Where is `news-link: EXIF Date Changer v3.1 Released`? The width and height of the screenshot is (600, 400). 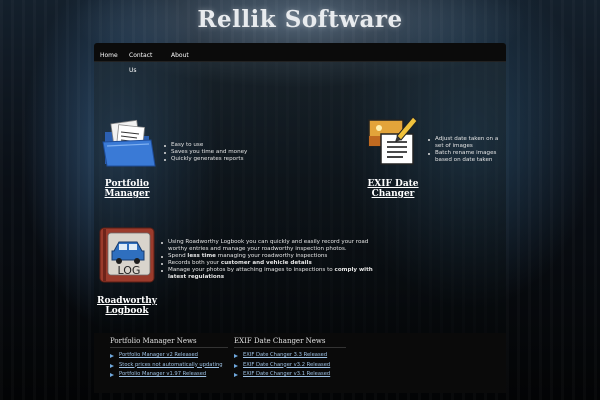 news-link: EXIF Date Changer v3.1 Released is located at coordinates (290, 375).